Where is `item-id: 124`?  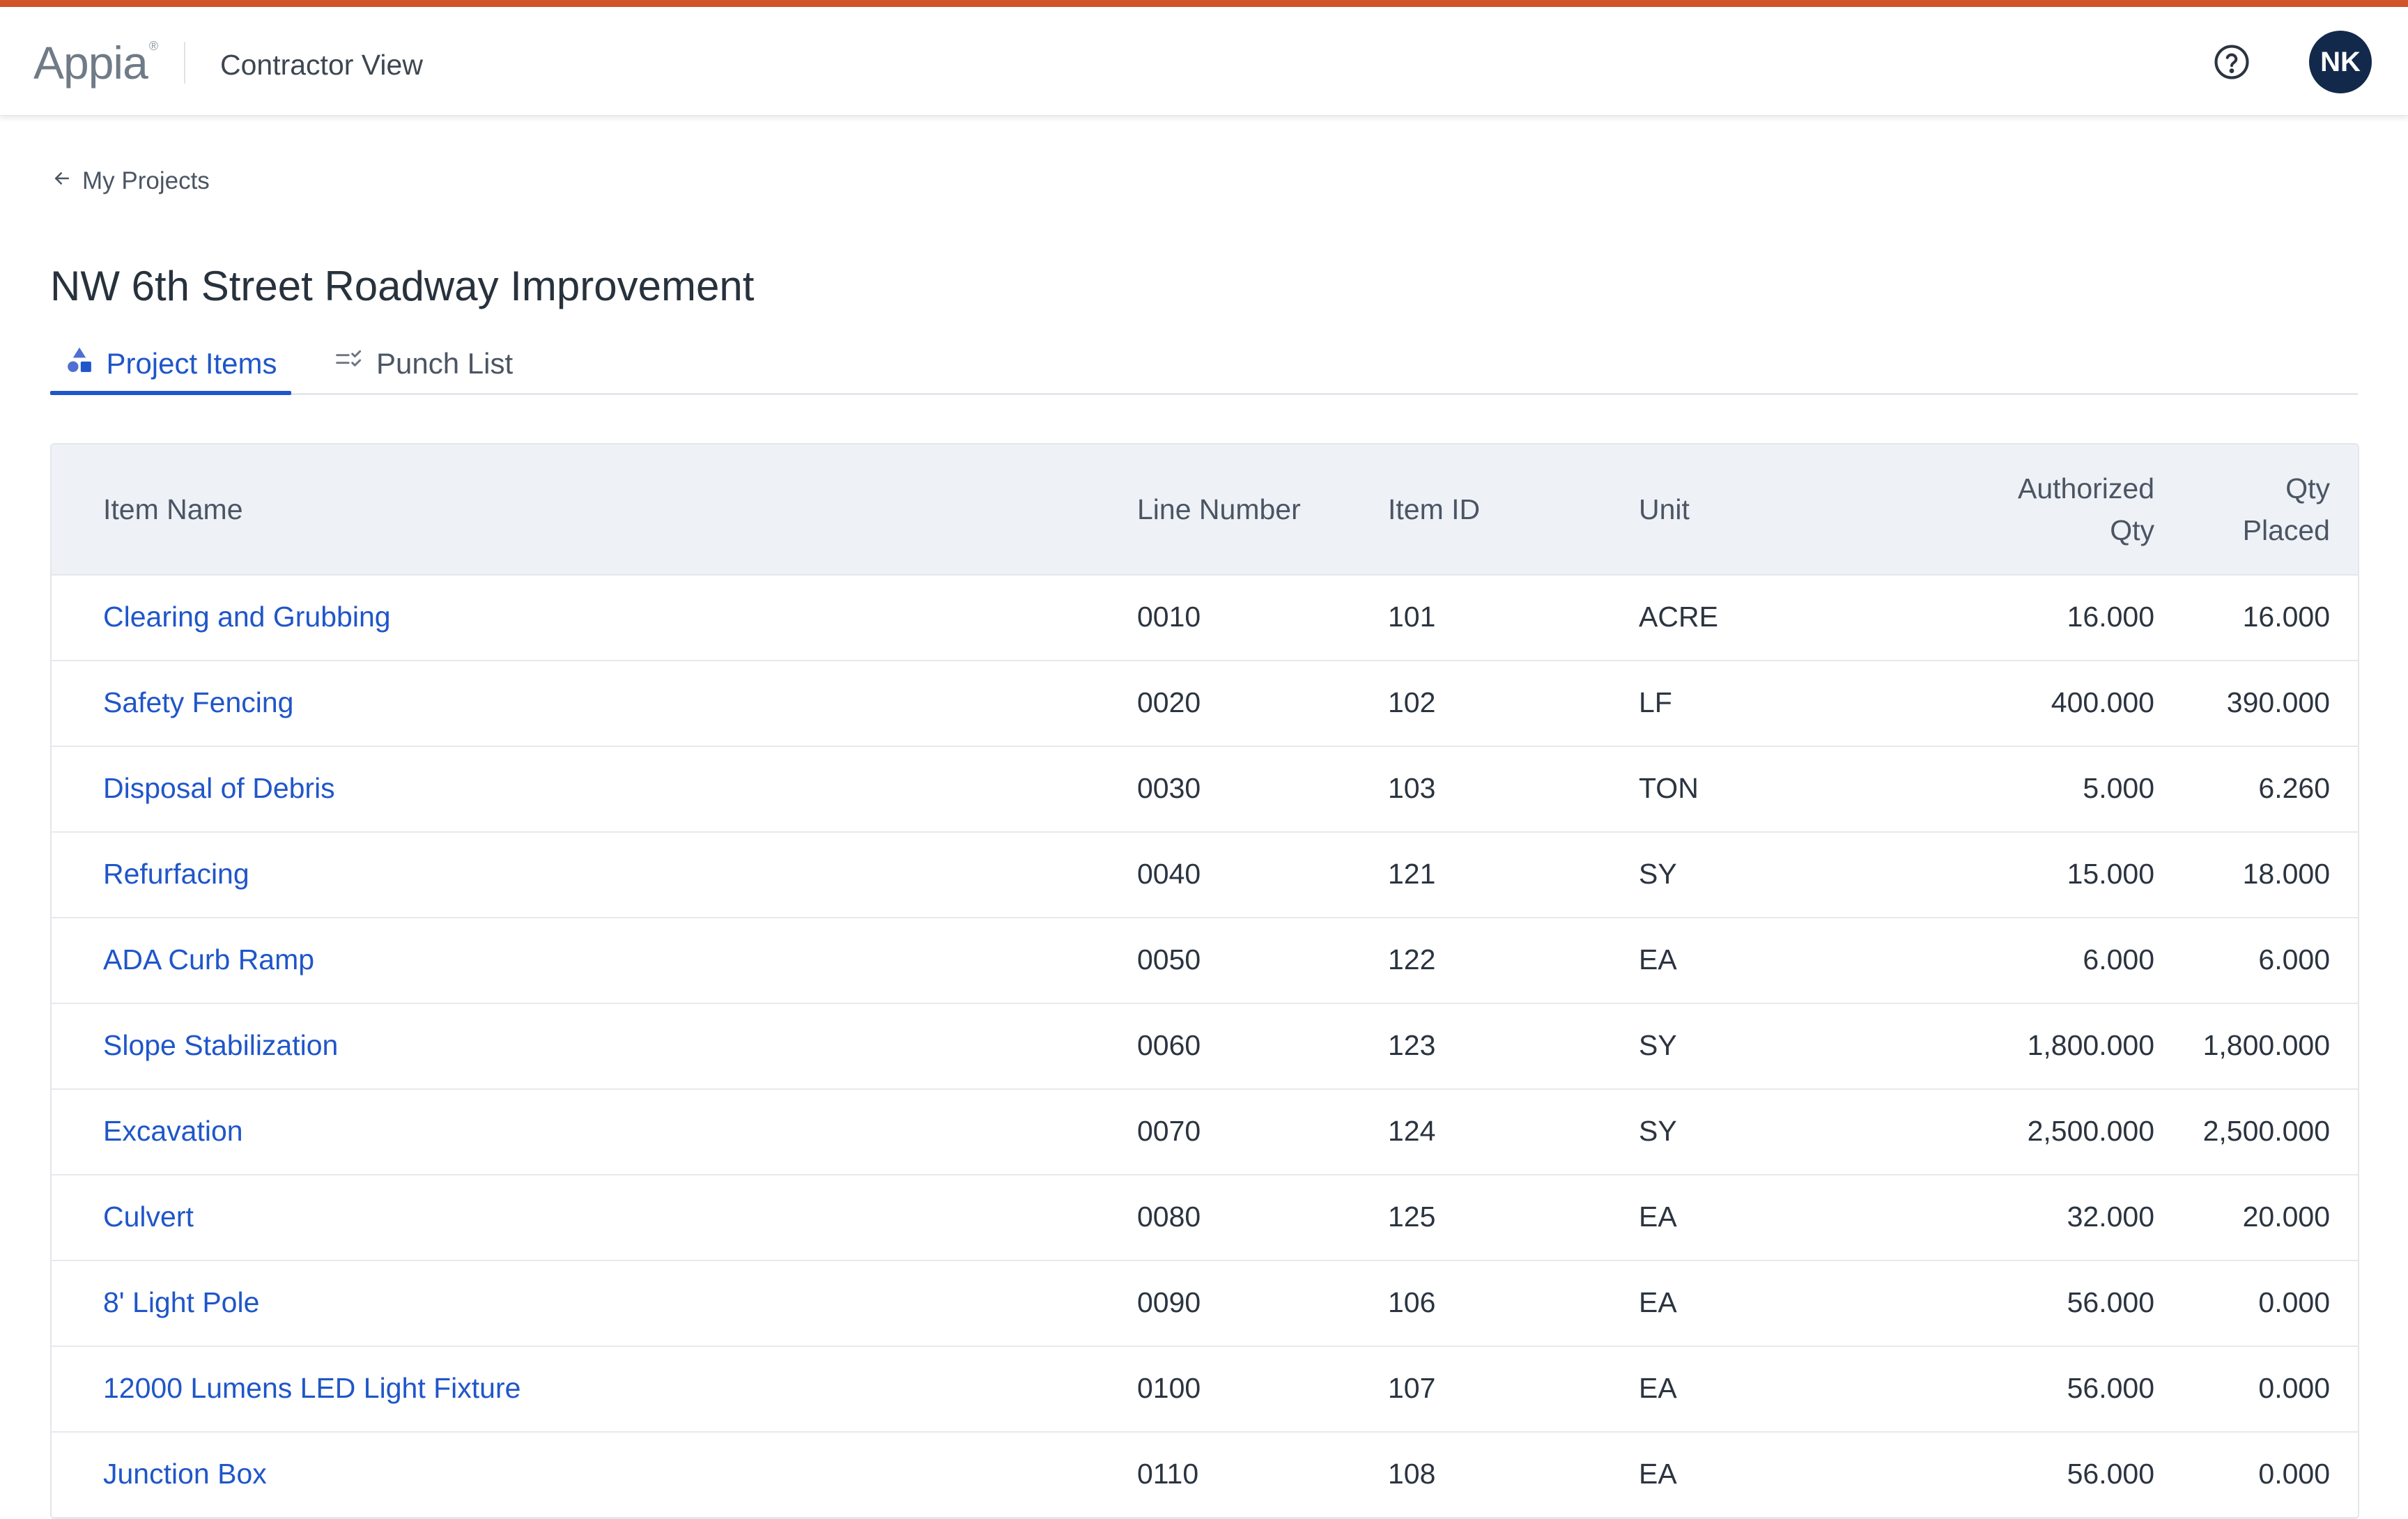 item-id: 124 is located at coordinates (1412, 1131).